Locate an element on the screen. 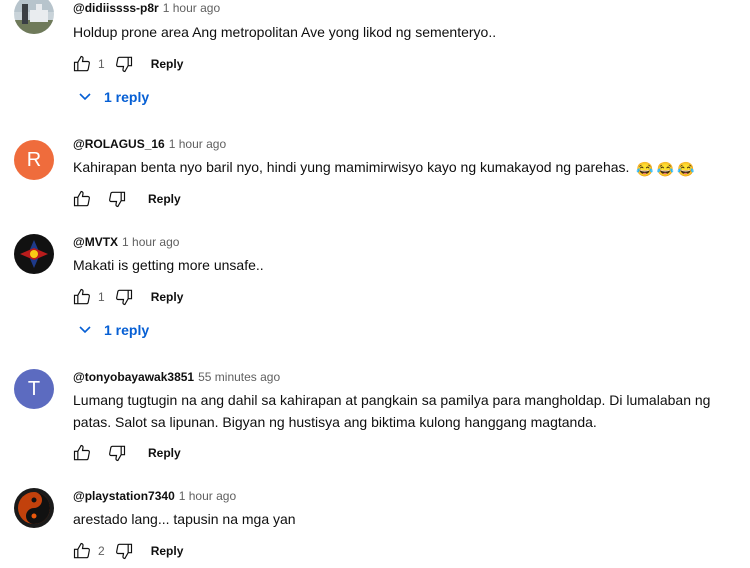 This screenshot has height=568, width=750. comment-time: 55 minutes ago is located at coordinates (239, 377).